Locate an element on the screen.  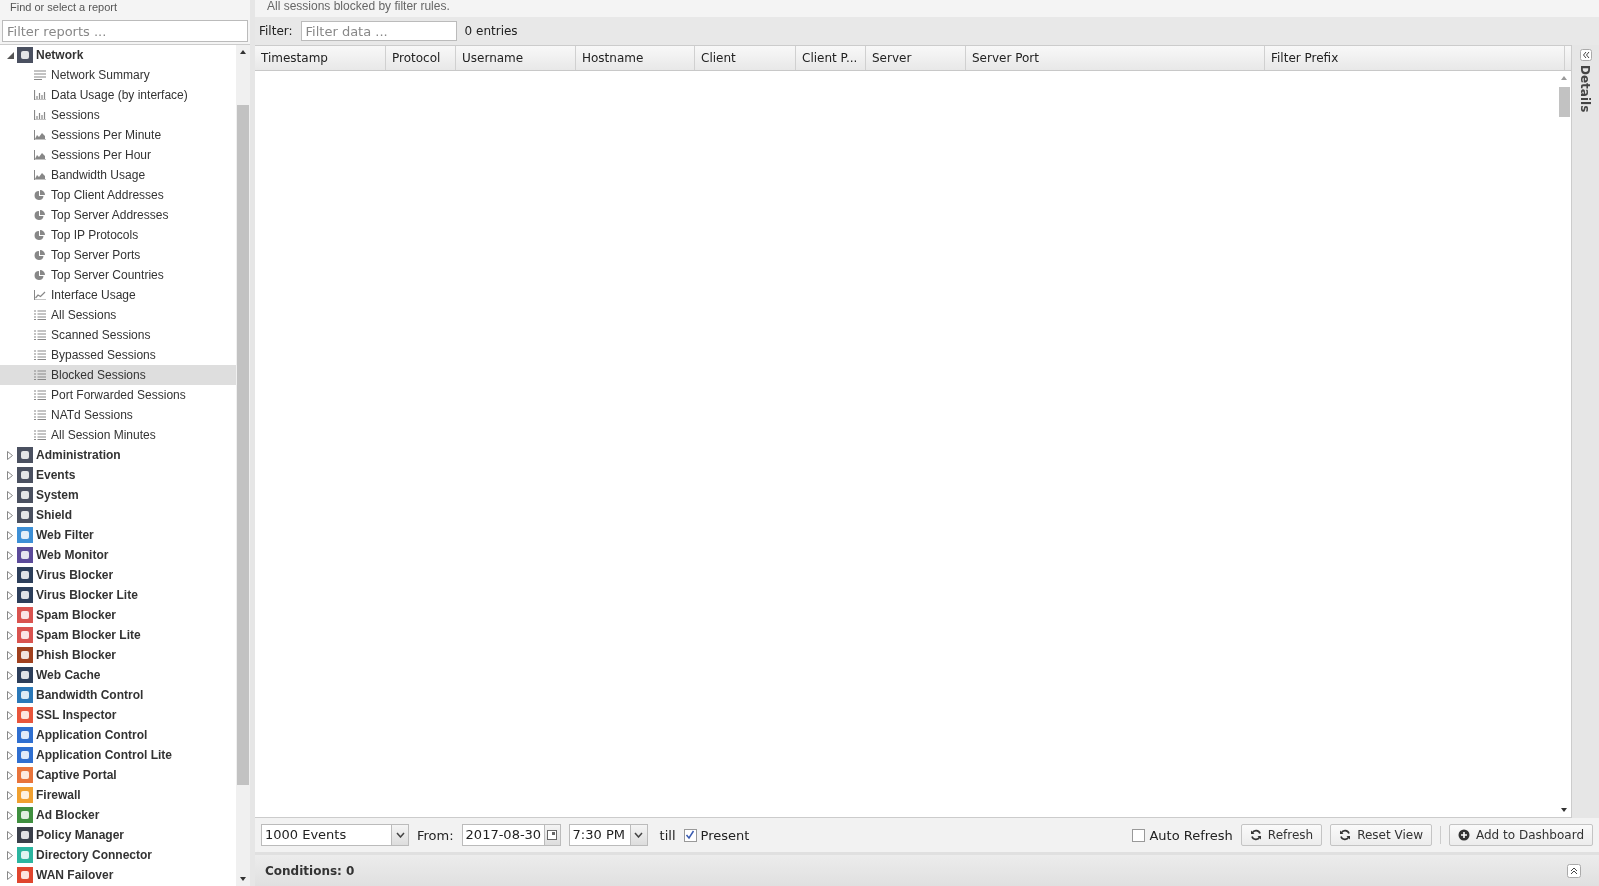
tree-category: Web Cache is located at coordinates (68, 675).